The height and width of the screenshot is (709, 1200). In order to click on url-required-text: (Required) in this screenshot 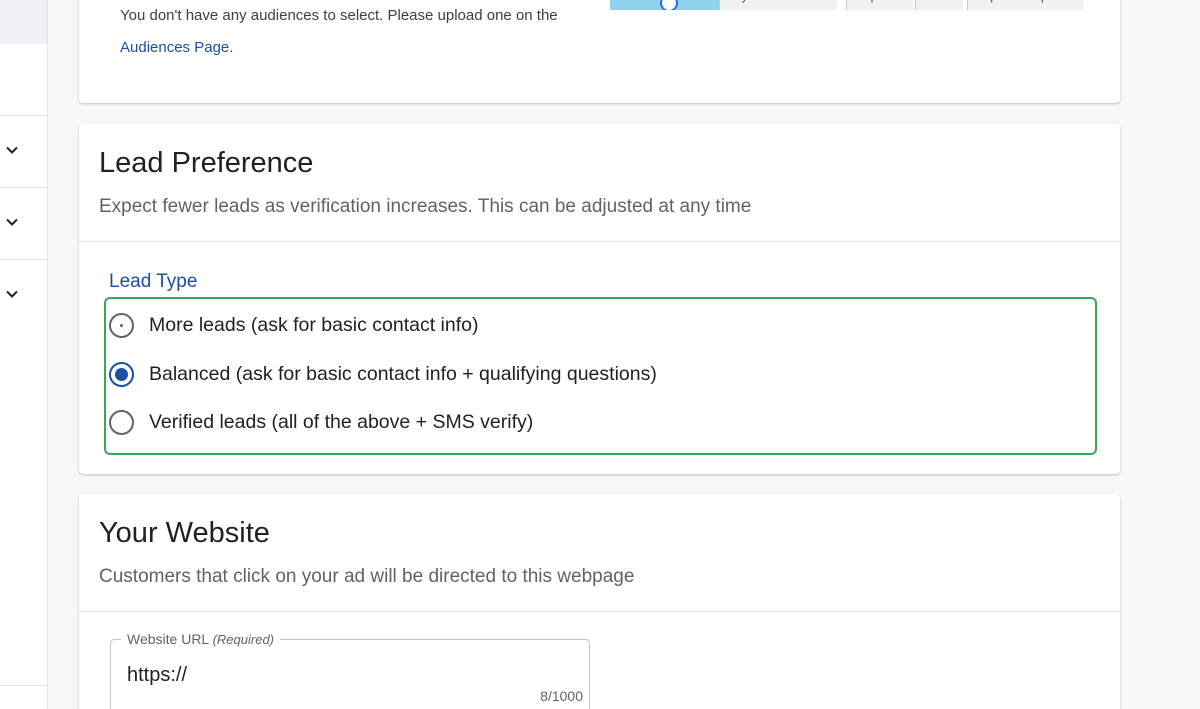, I will do `click(243, 639)`.